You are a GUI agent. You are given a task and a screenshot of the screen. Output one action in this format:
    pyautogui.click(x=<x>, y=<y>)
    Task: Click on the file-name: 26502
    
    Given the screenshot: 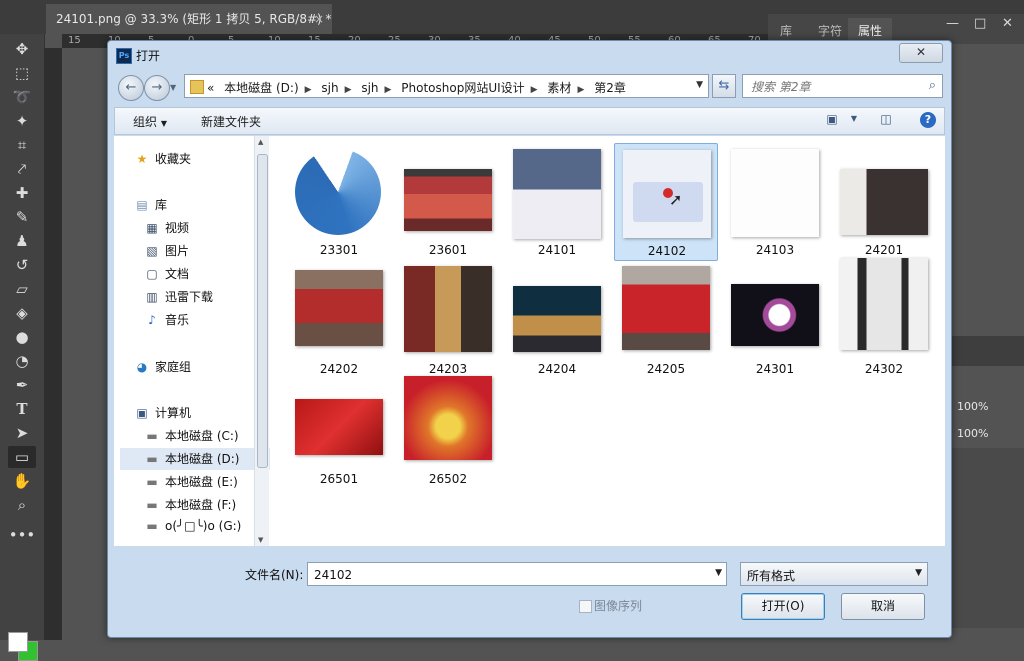 What is the action you would take?
    pyautogui.click(x=448, y=479)
    